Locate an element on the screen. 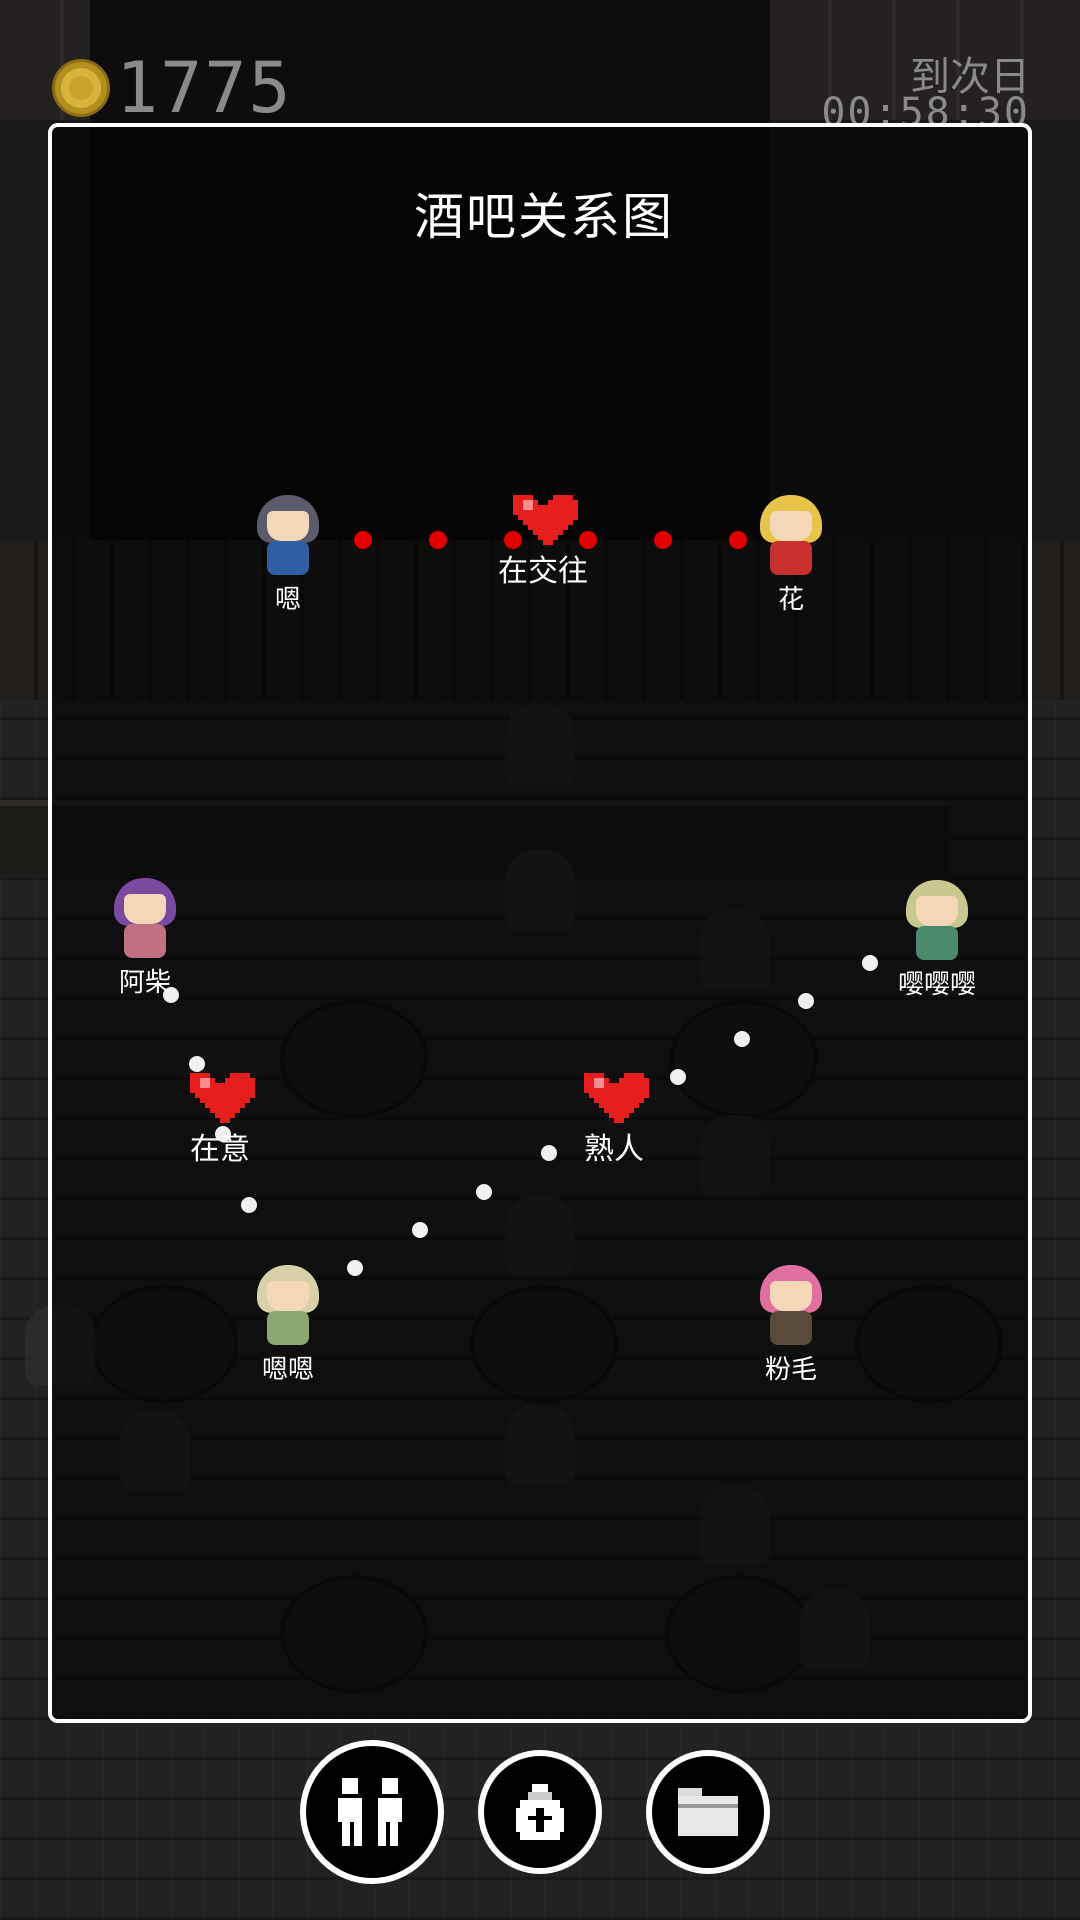 The image size is (1080, 1920). character-name: 嗯嗯 is located at coordinates (287, 1370).